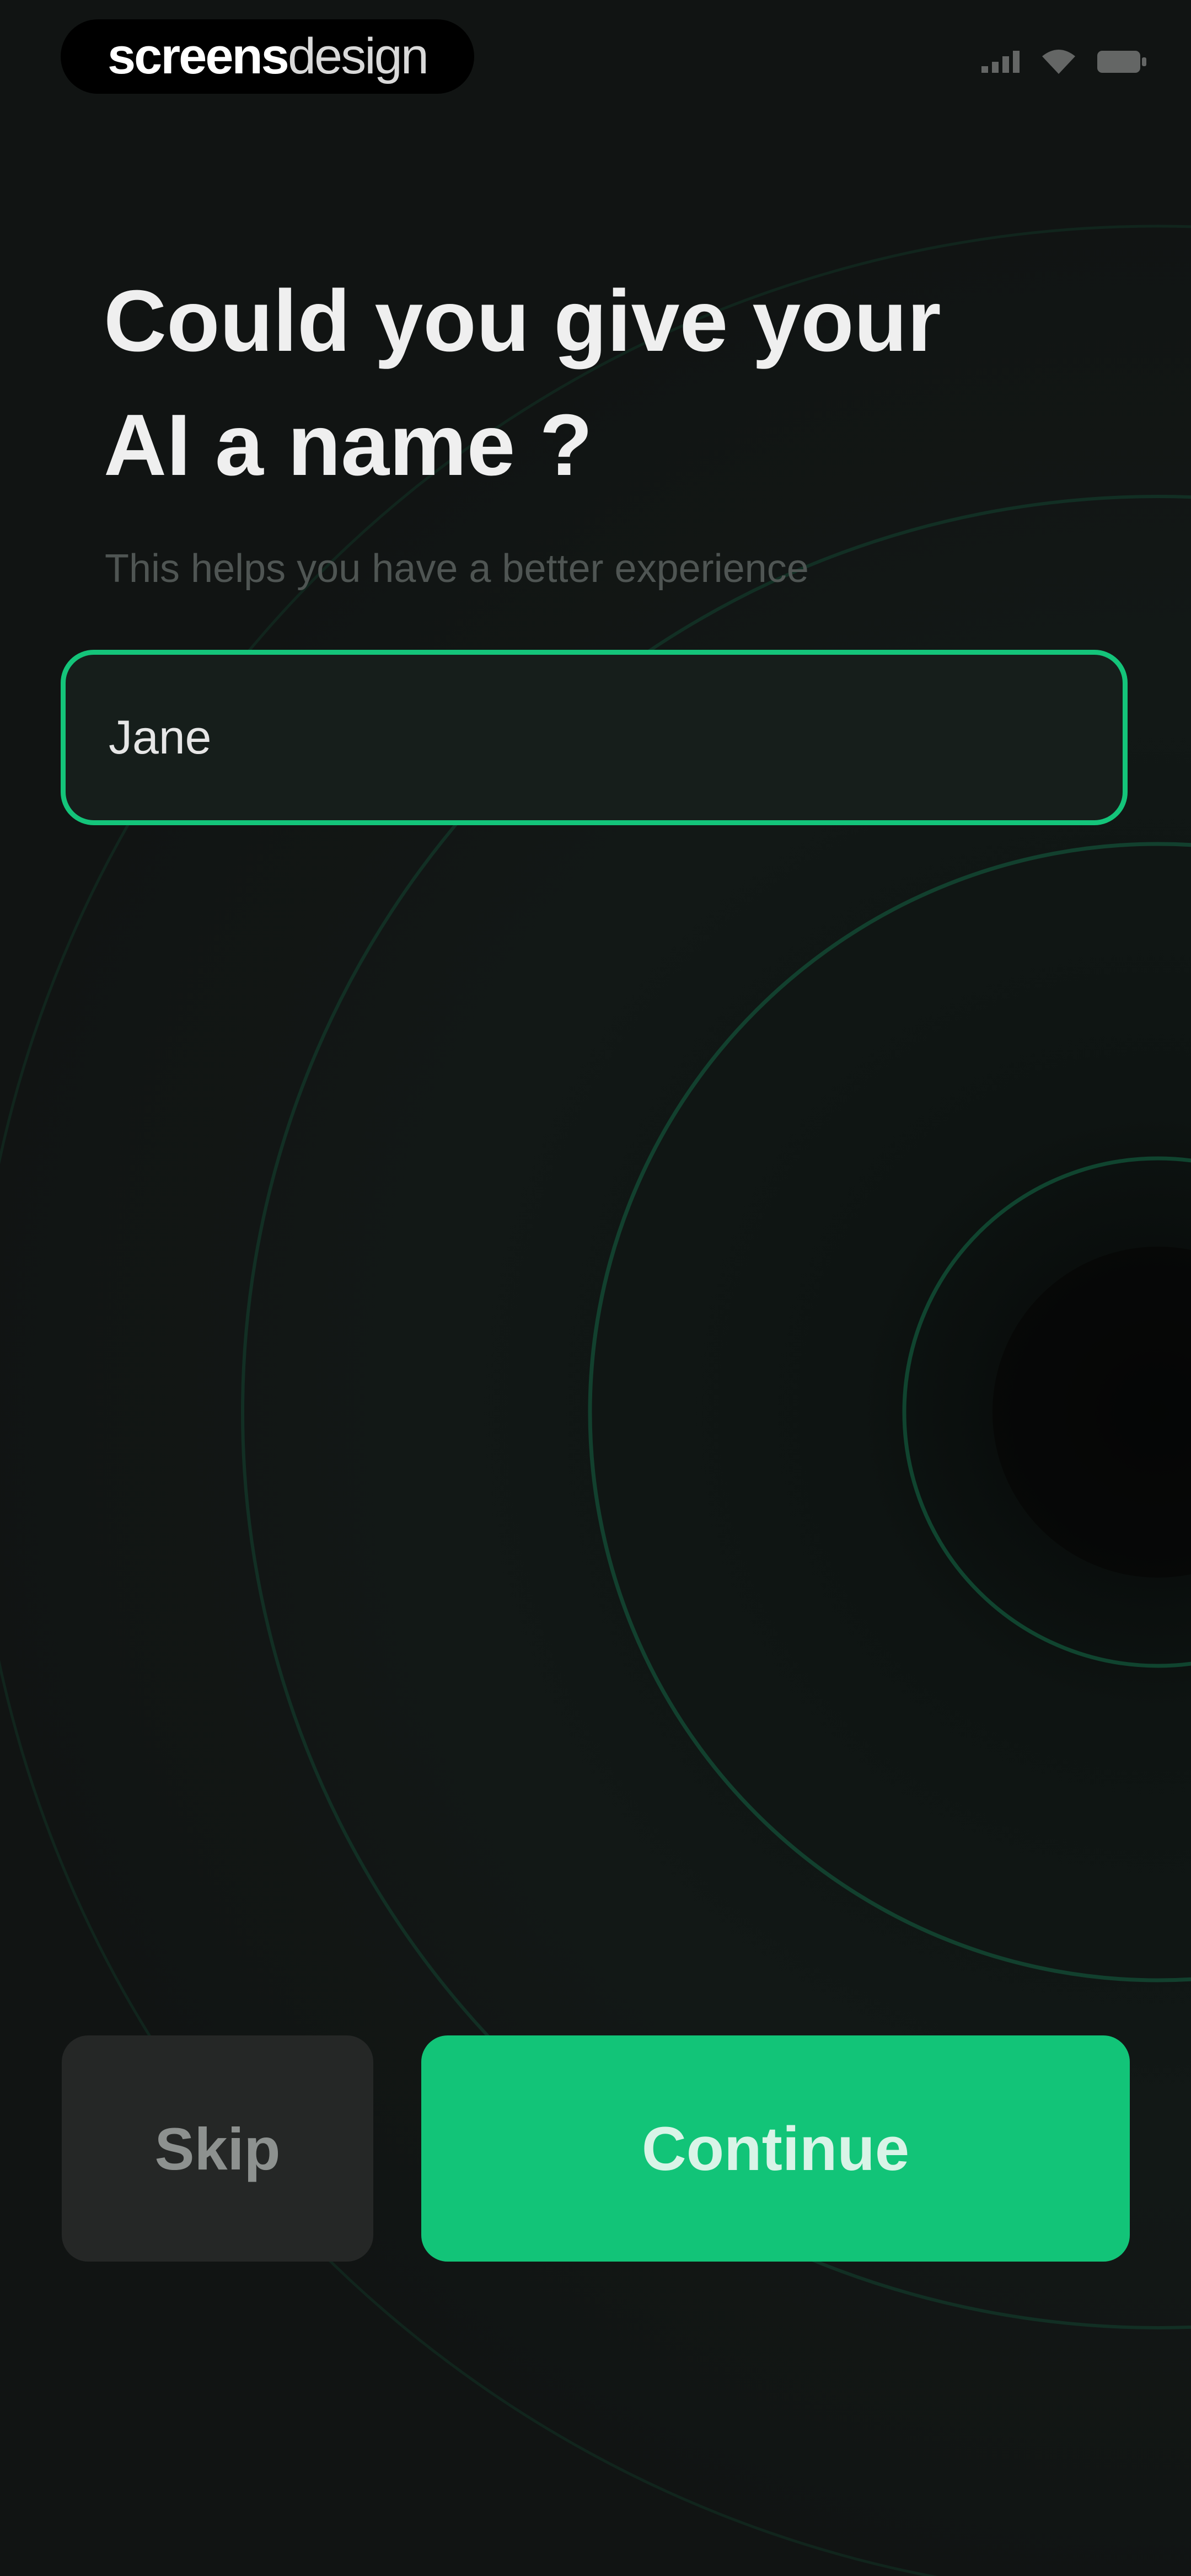 Image resolution: width=1191 pixels, height=2576 pixels. I want to click on continue-button: Continue, so click(775, 2148).